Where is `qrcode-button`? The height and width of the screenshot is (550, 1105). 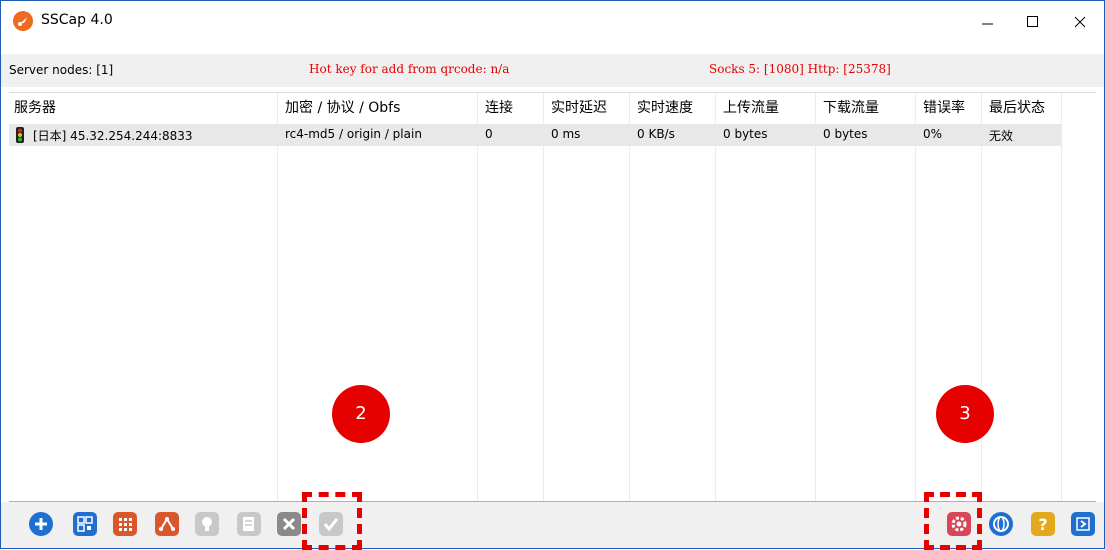
qrcode-button is located at coordinates (85, 524).